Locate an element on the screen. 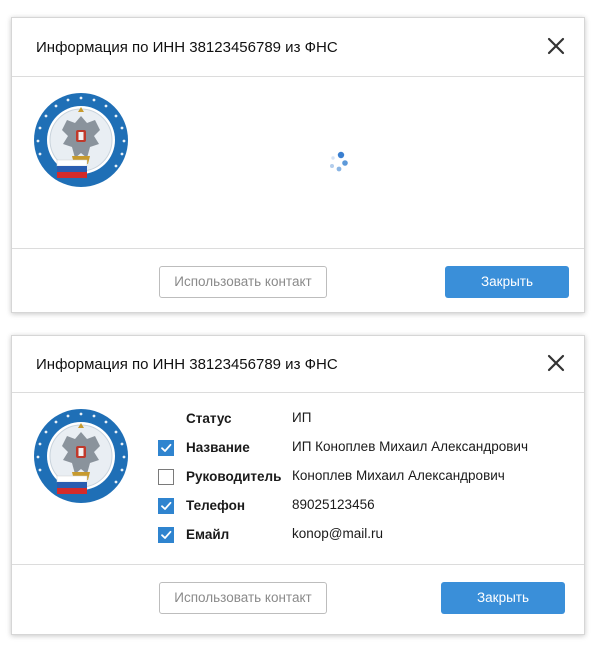 The height and width of the screenshot is (654, 599). field-row-phone: Телефон 89025123456 is located at coordinates (366, 506).